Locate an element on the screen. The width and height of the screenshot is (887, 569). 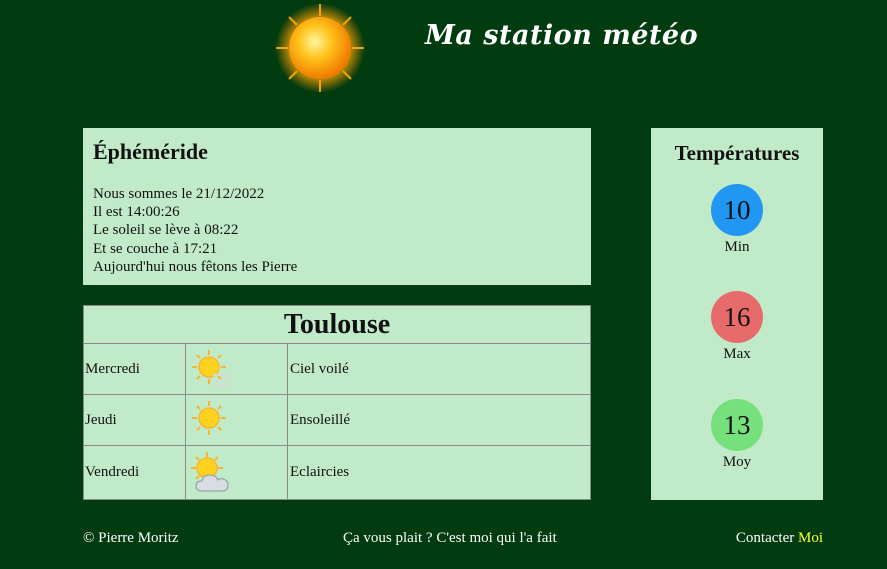
site-title: Ma station météo is located at coordinates (562, 35).